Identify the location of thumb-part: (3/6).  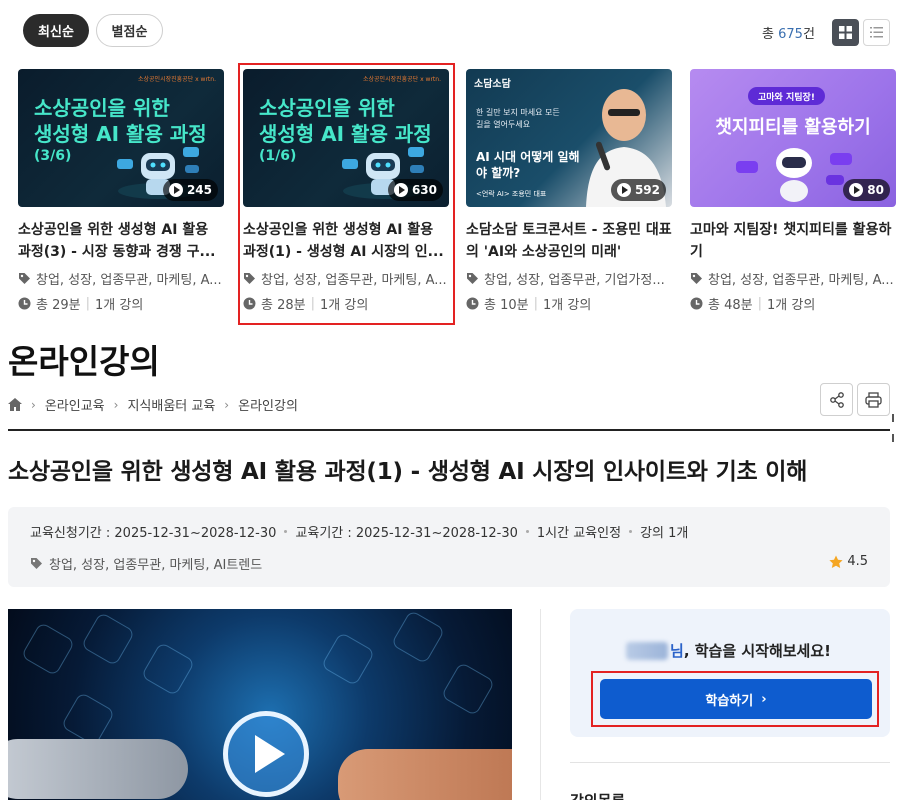
(53, 156).